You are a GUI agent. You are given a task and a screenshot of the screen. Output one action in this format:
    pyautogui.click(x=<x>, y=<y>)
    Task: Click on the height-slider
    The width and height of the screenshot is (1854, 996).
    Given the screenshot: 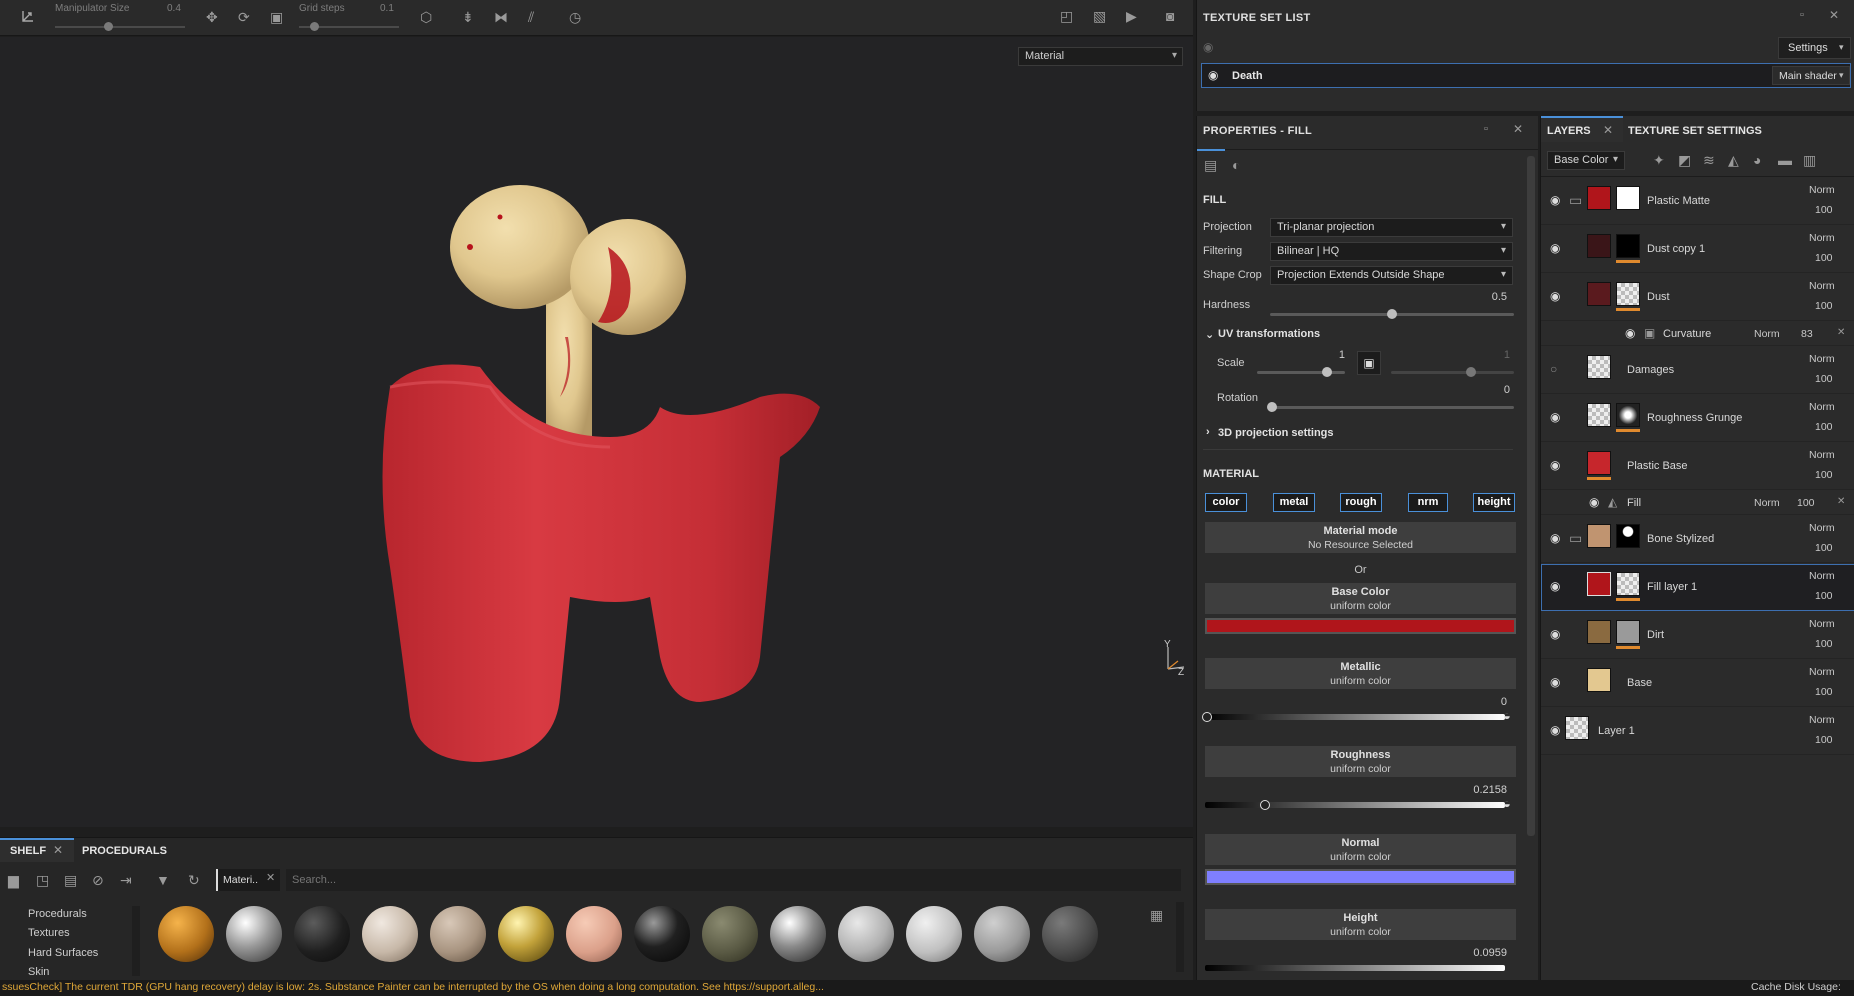 What is the action you would take?
    pyautogui.click(x=1355, y=968)
    